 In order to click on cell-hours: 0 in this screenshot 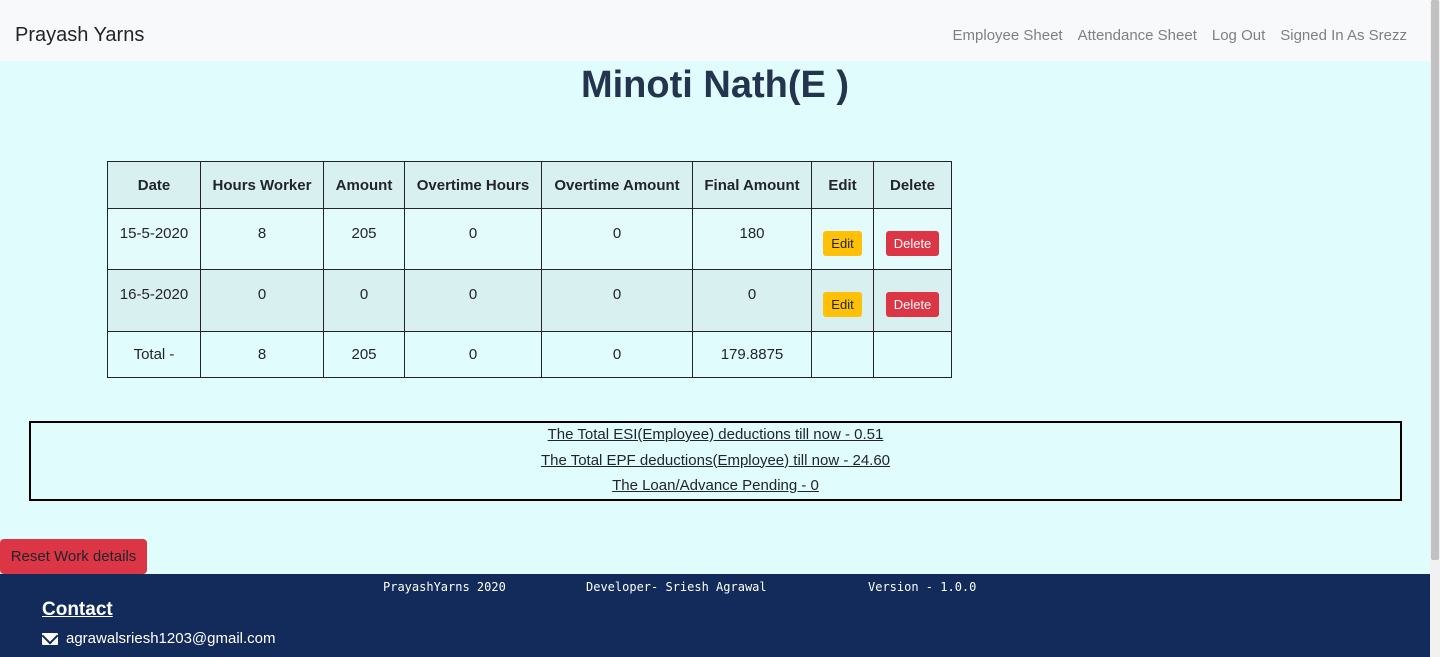, I will do `click(262, 300)`.